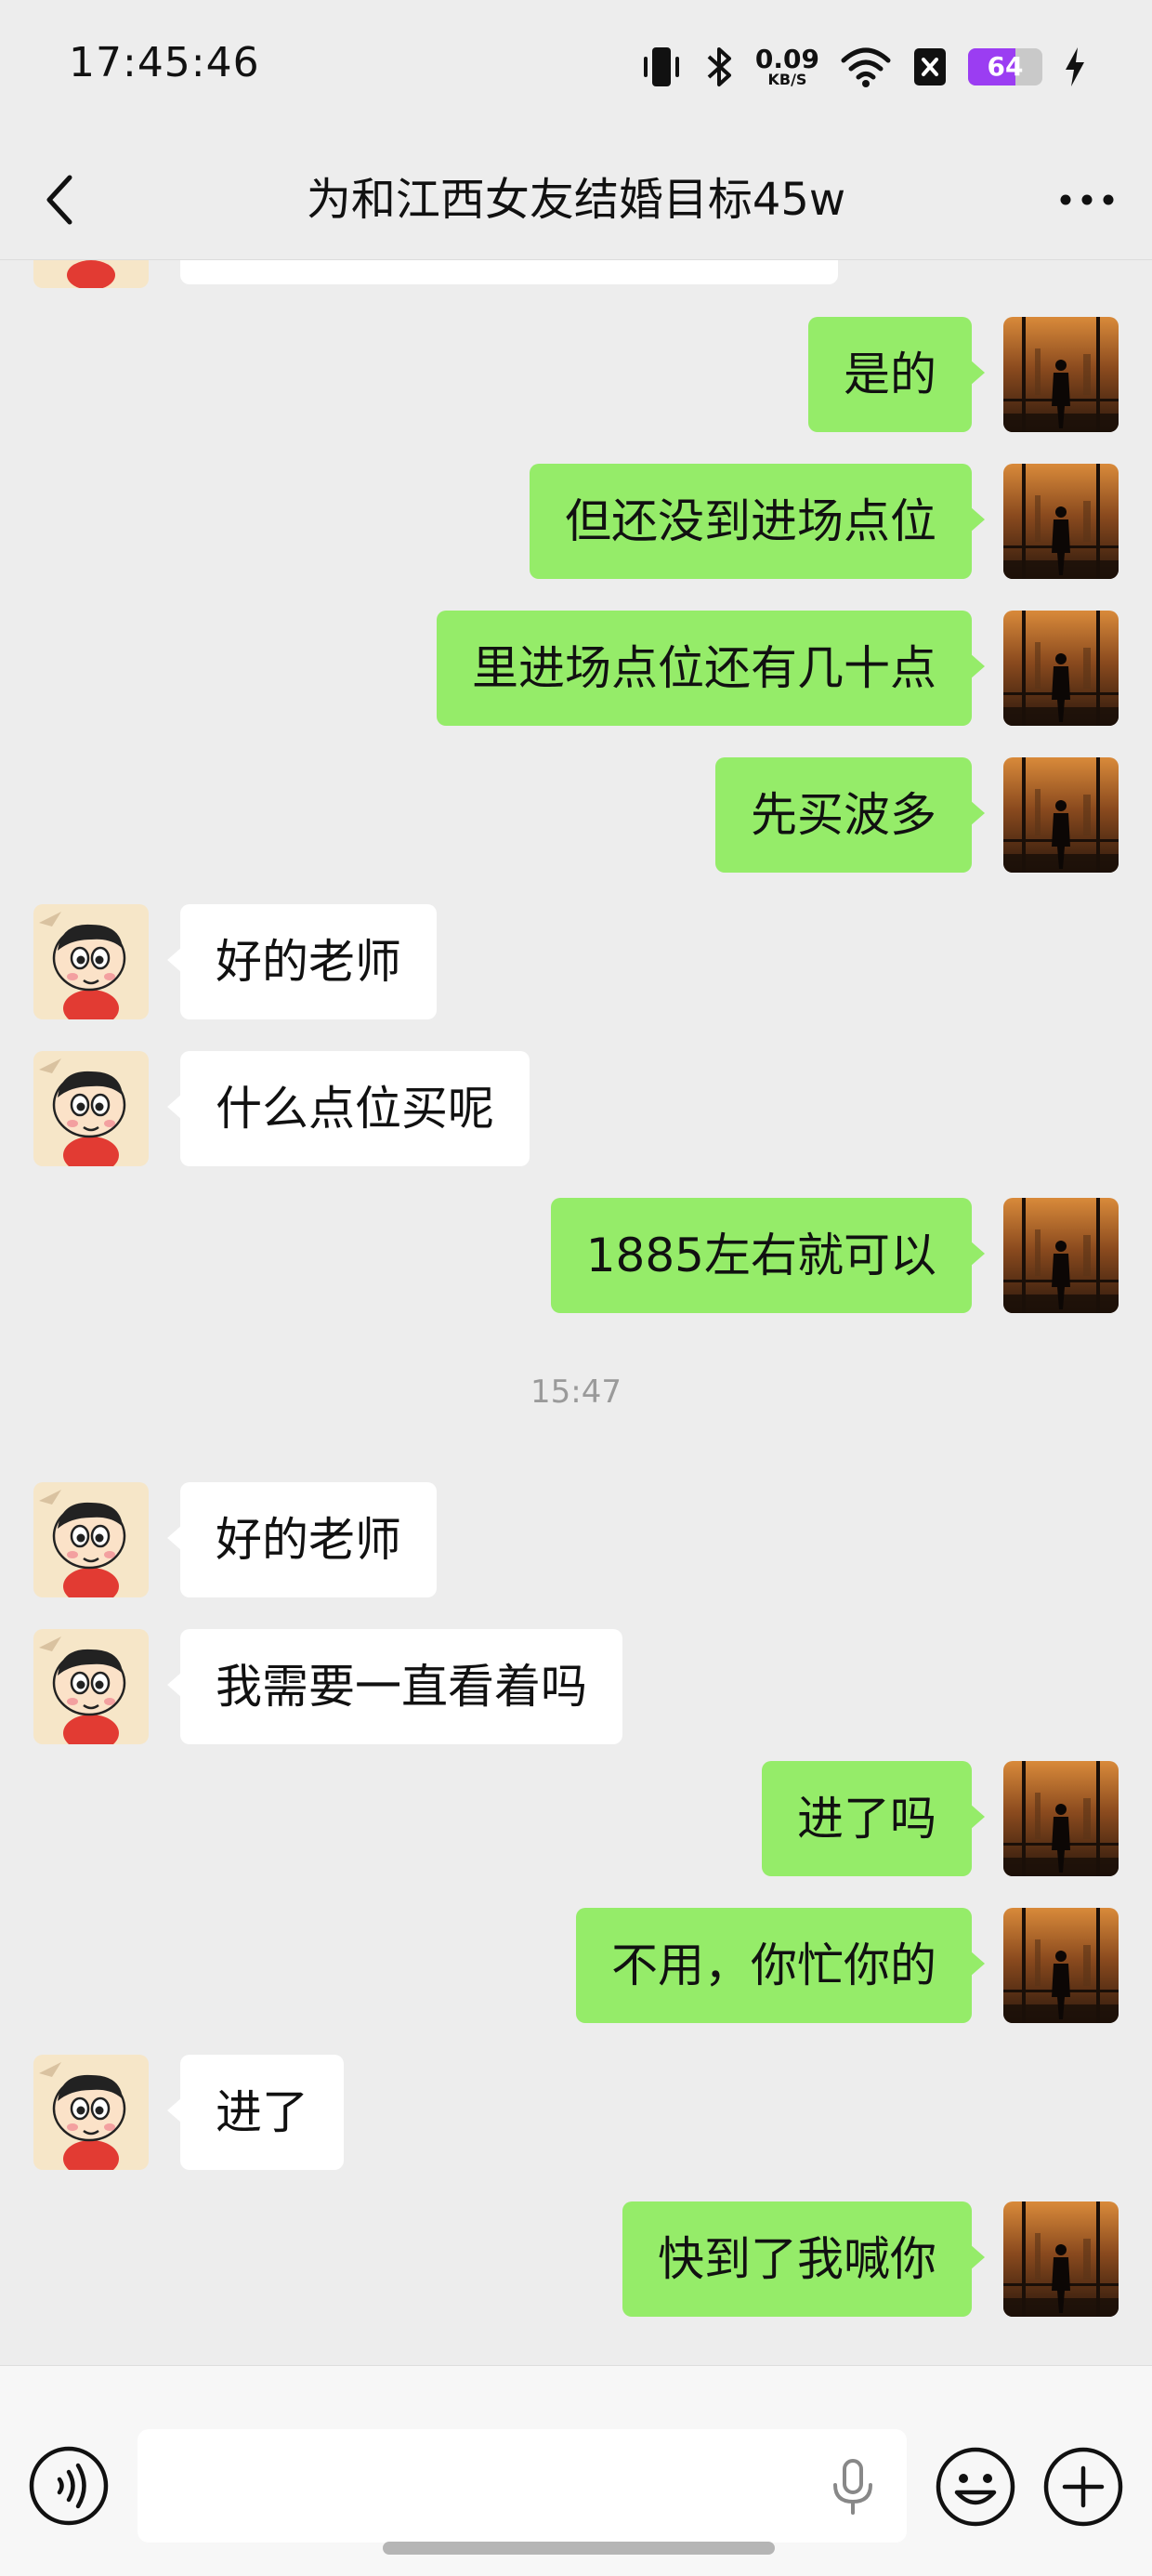 Image resolution: width=1152 pixels, height=2576 pixels. What do you see at coordinates (509, 272) in the screenshot?
I see `message-bubble-partial` at bounding box center [509, 272].